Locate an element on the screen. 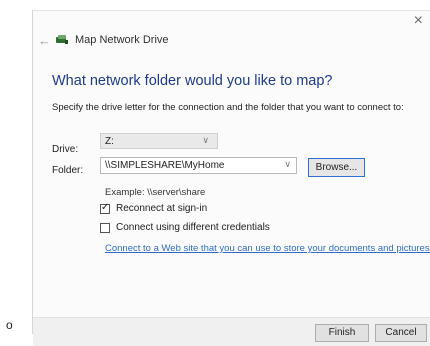  dialog-footer: Finish Cancel is located at coordinates (231, 331).